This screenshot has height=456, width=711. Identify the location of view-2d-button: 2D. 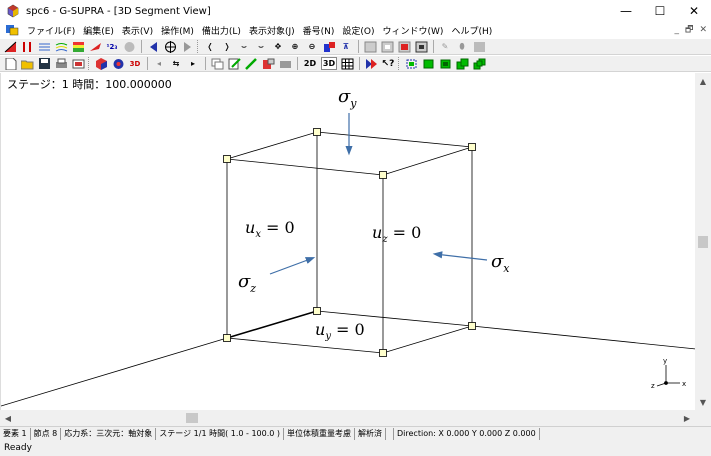
(310, 63).